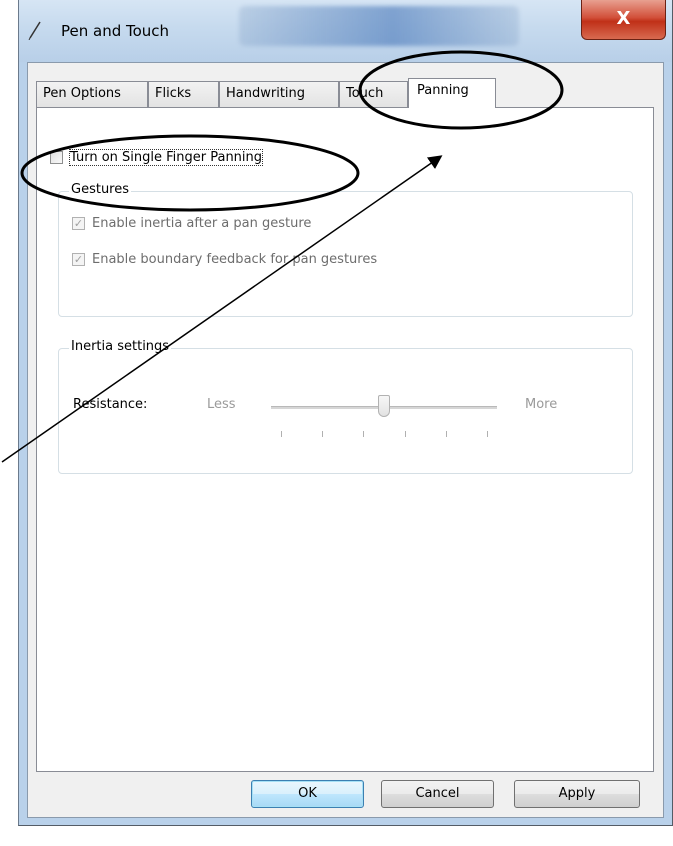  I want to click on gestures-group-label: Gestures, so click(100, 189).